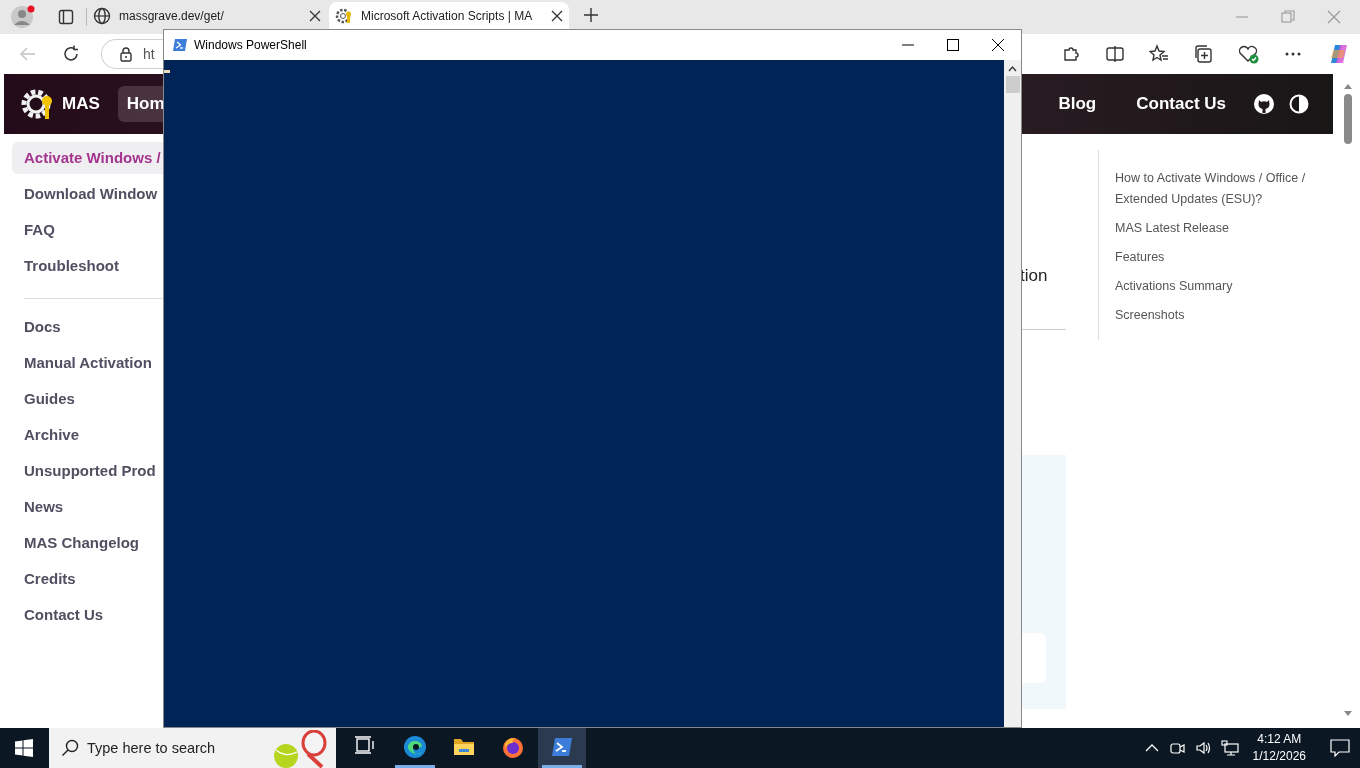 This screenshot has height=768, width=1360. Describe the element at coordinates (102, 15) in the screenshot. I see `globe-icon` at that location.